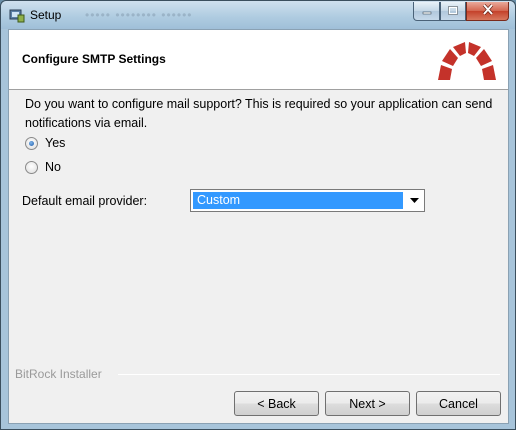 This screenshot has height=430, width=516. Describe the element at coordinates (258, 60) in the screenshot. I see `wizard-header: Configure SMTP Settings` at that location.